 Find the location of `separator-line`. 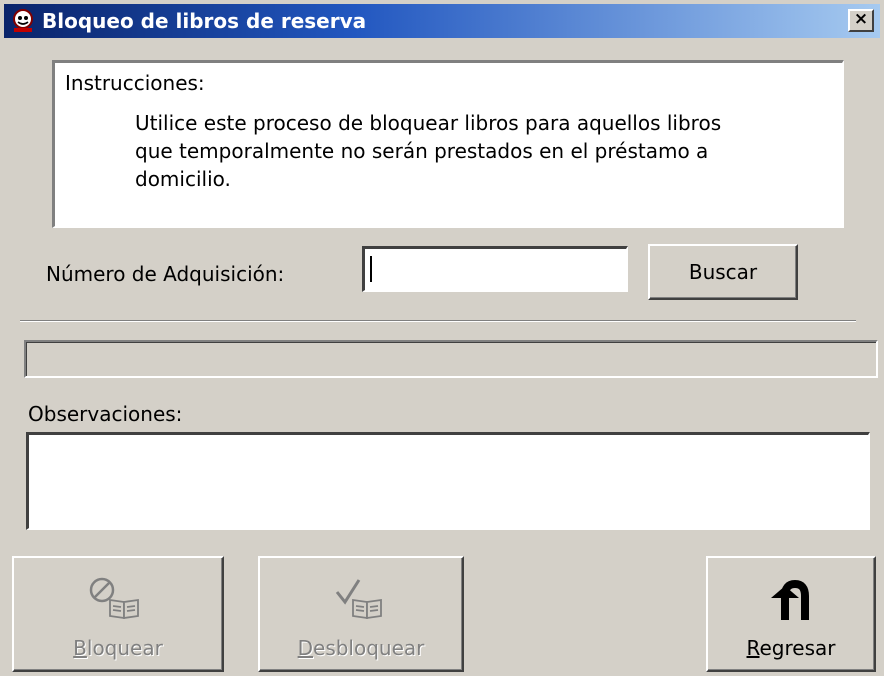

separator-line is located at coordinates (438, 321).